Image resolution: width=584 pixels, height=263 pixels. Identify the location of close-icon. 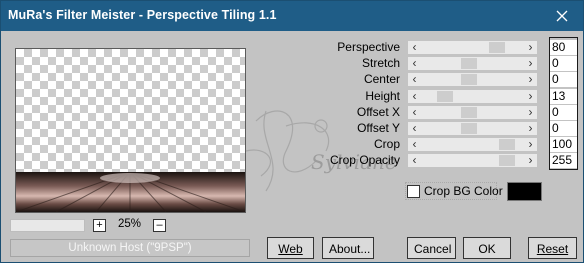
(562, 16).